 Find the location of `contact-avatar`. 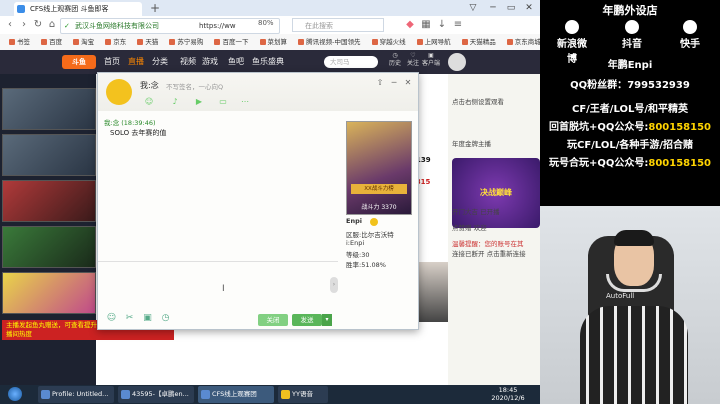

contact-avatar is located at coordinates (119, 92).